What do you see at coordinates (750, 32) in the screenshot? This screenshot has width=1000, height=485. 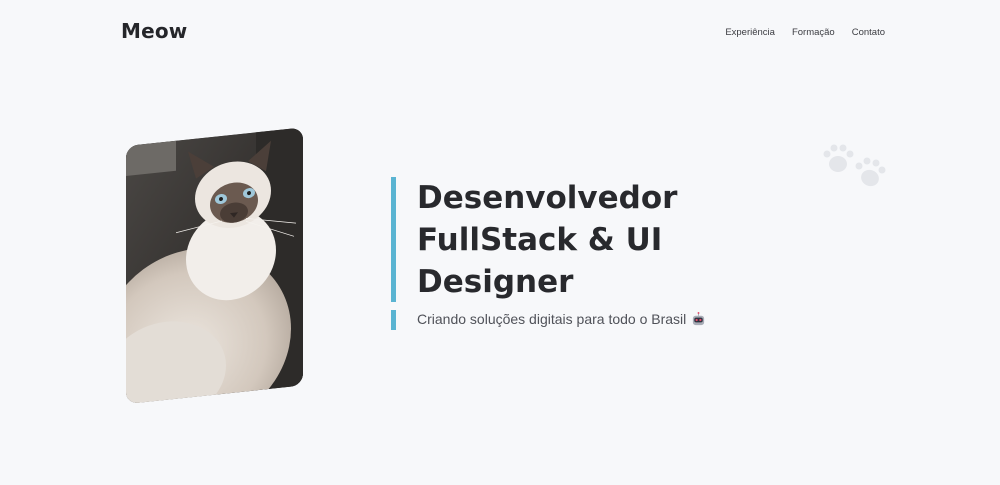 I see `nav-experiencia: Experiência` at bounding box center [750, 32].